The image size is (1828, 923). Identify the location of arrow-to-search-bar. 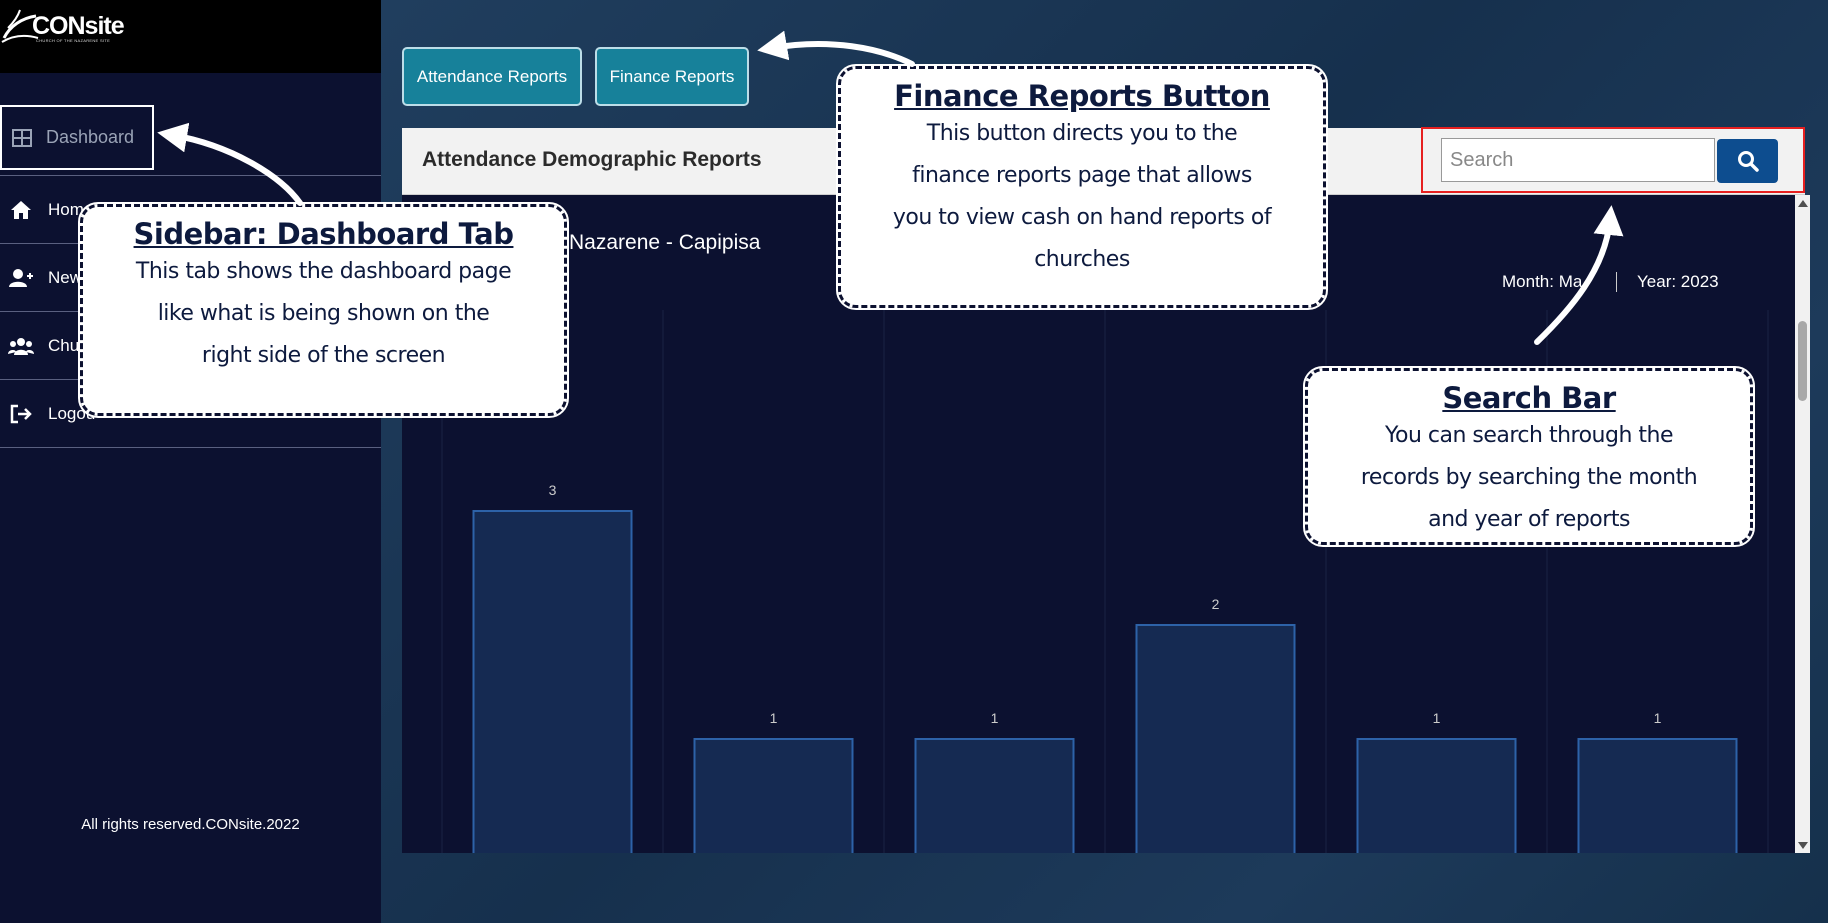
(1579, 275).